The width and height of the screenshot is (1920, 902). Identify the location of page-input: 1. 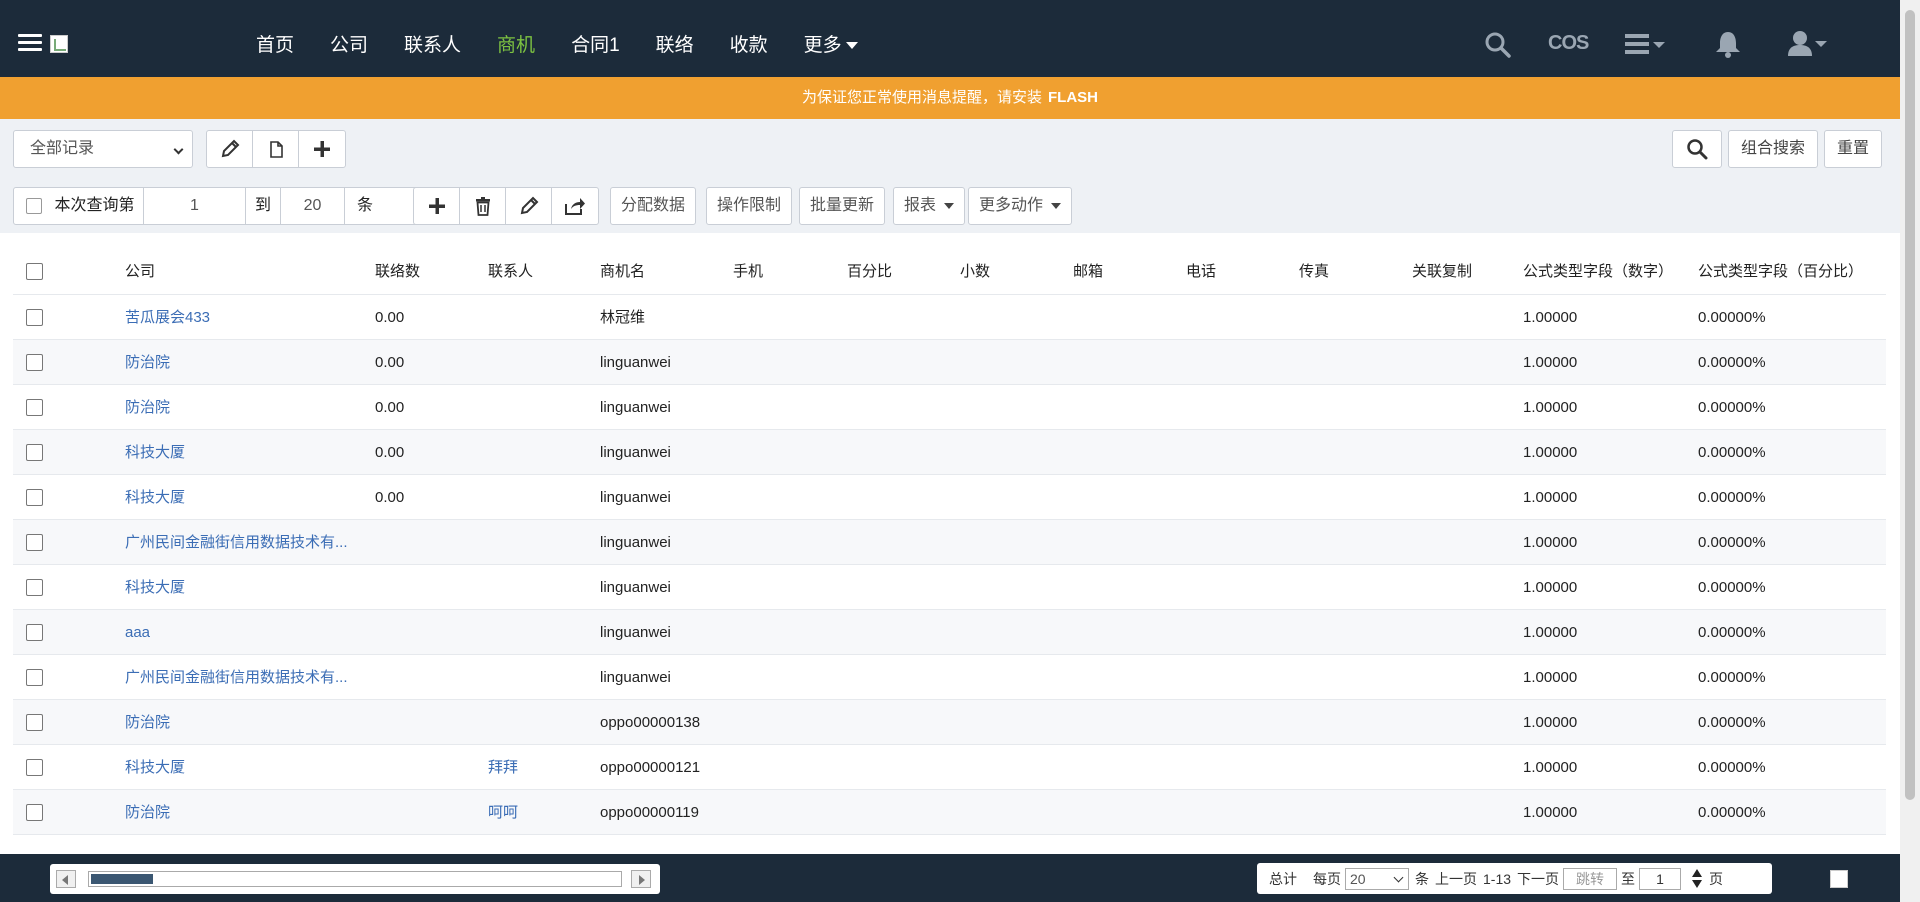
(1660, 878).